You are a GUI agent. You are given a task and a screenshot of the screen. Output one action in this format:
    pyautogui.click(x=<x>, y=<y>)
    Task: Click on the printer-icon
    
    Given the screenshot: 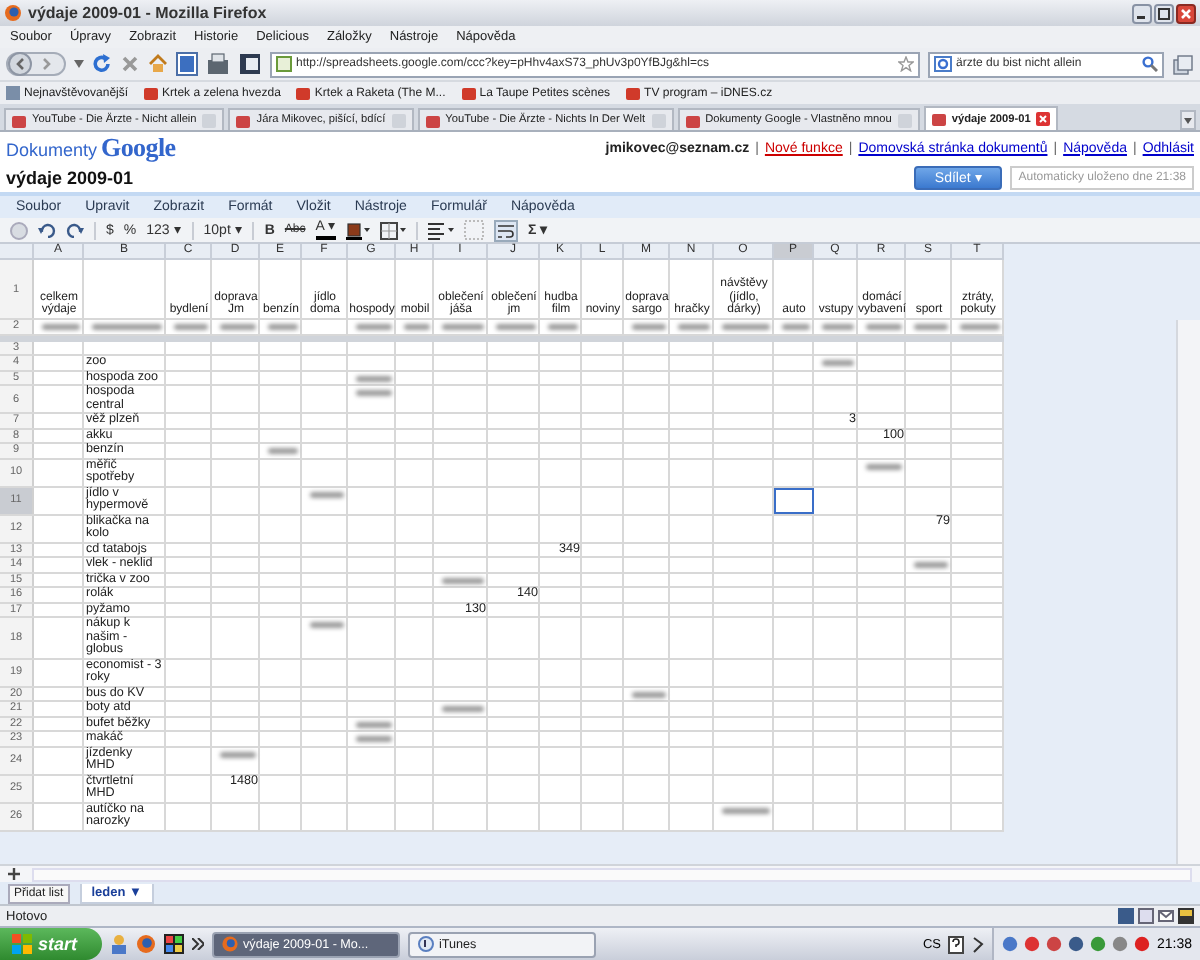 What is the action you would take?
    pyautogui.click(x=218, y=64)
    